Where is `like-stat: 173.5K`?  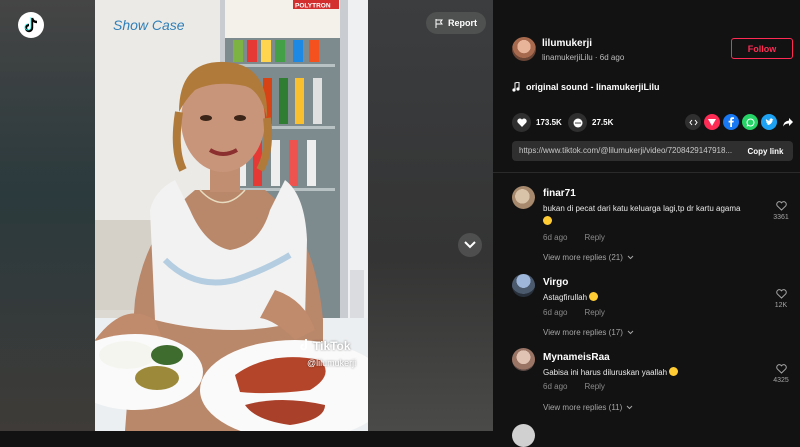 like-stat: 173.5K is located at coordinates (537, 122).